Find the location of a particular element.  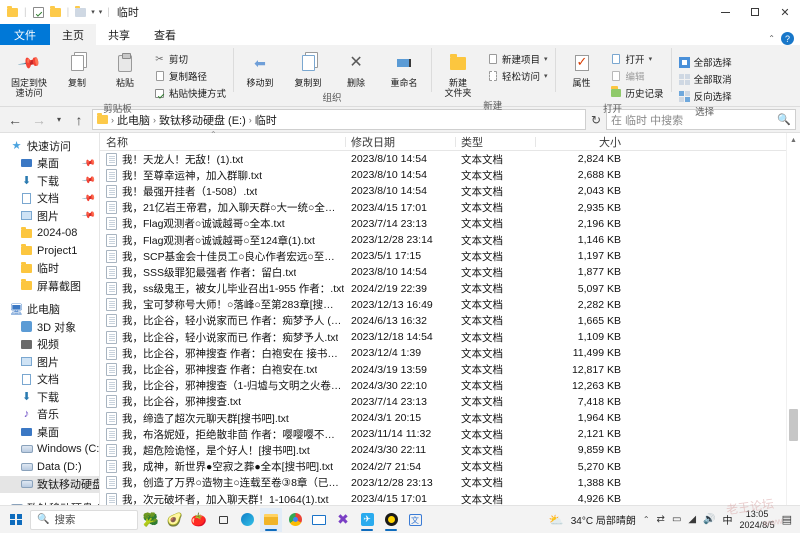

copy-button: 复制 is located at coordinates (77, 68).